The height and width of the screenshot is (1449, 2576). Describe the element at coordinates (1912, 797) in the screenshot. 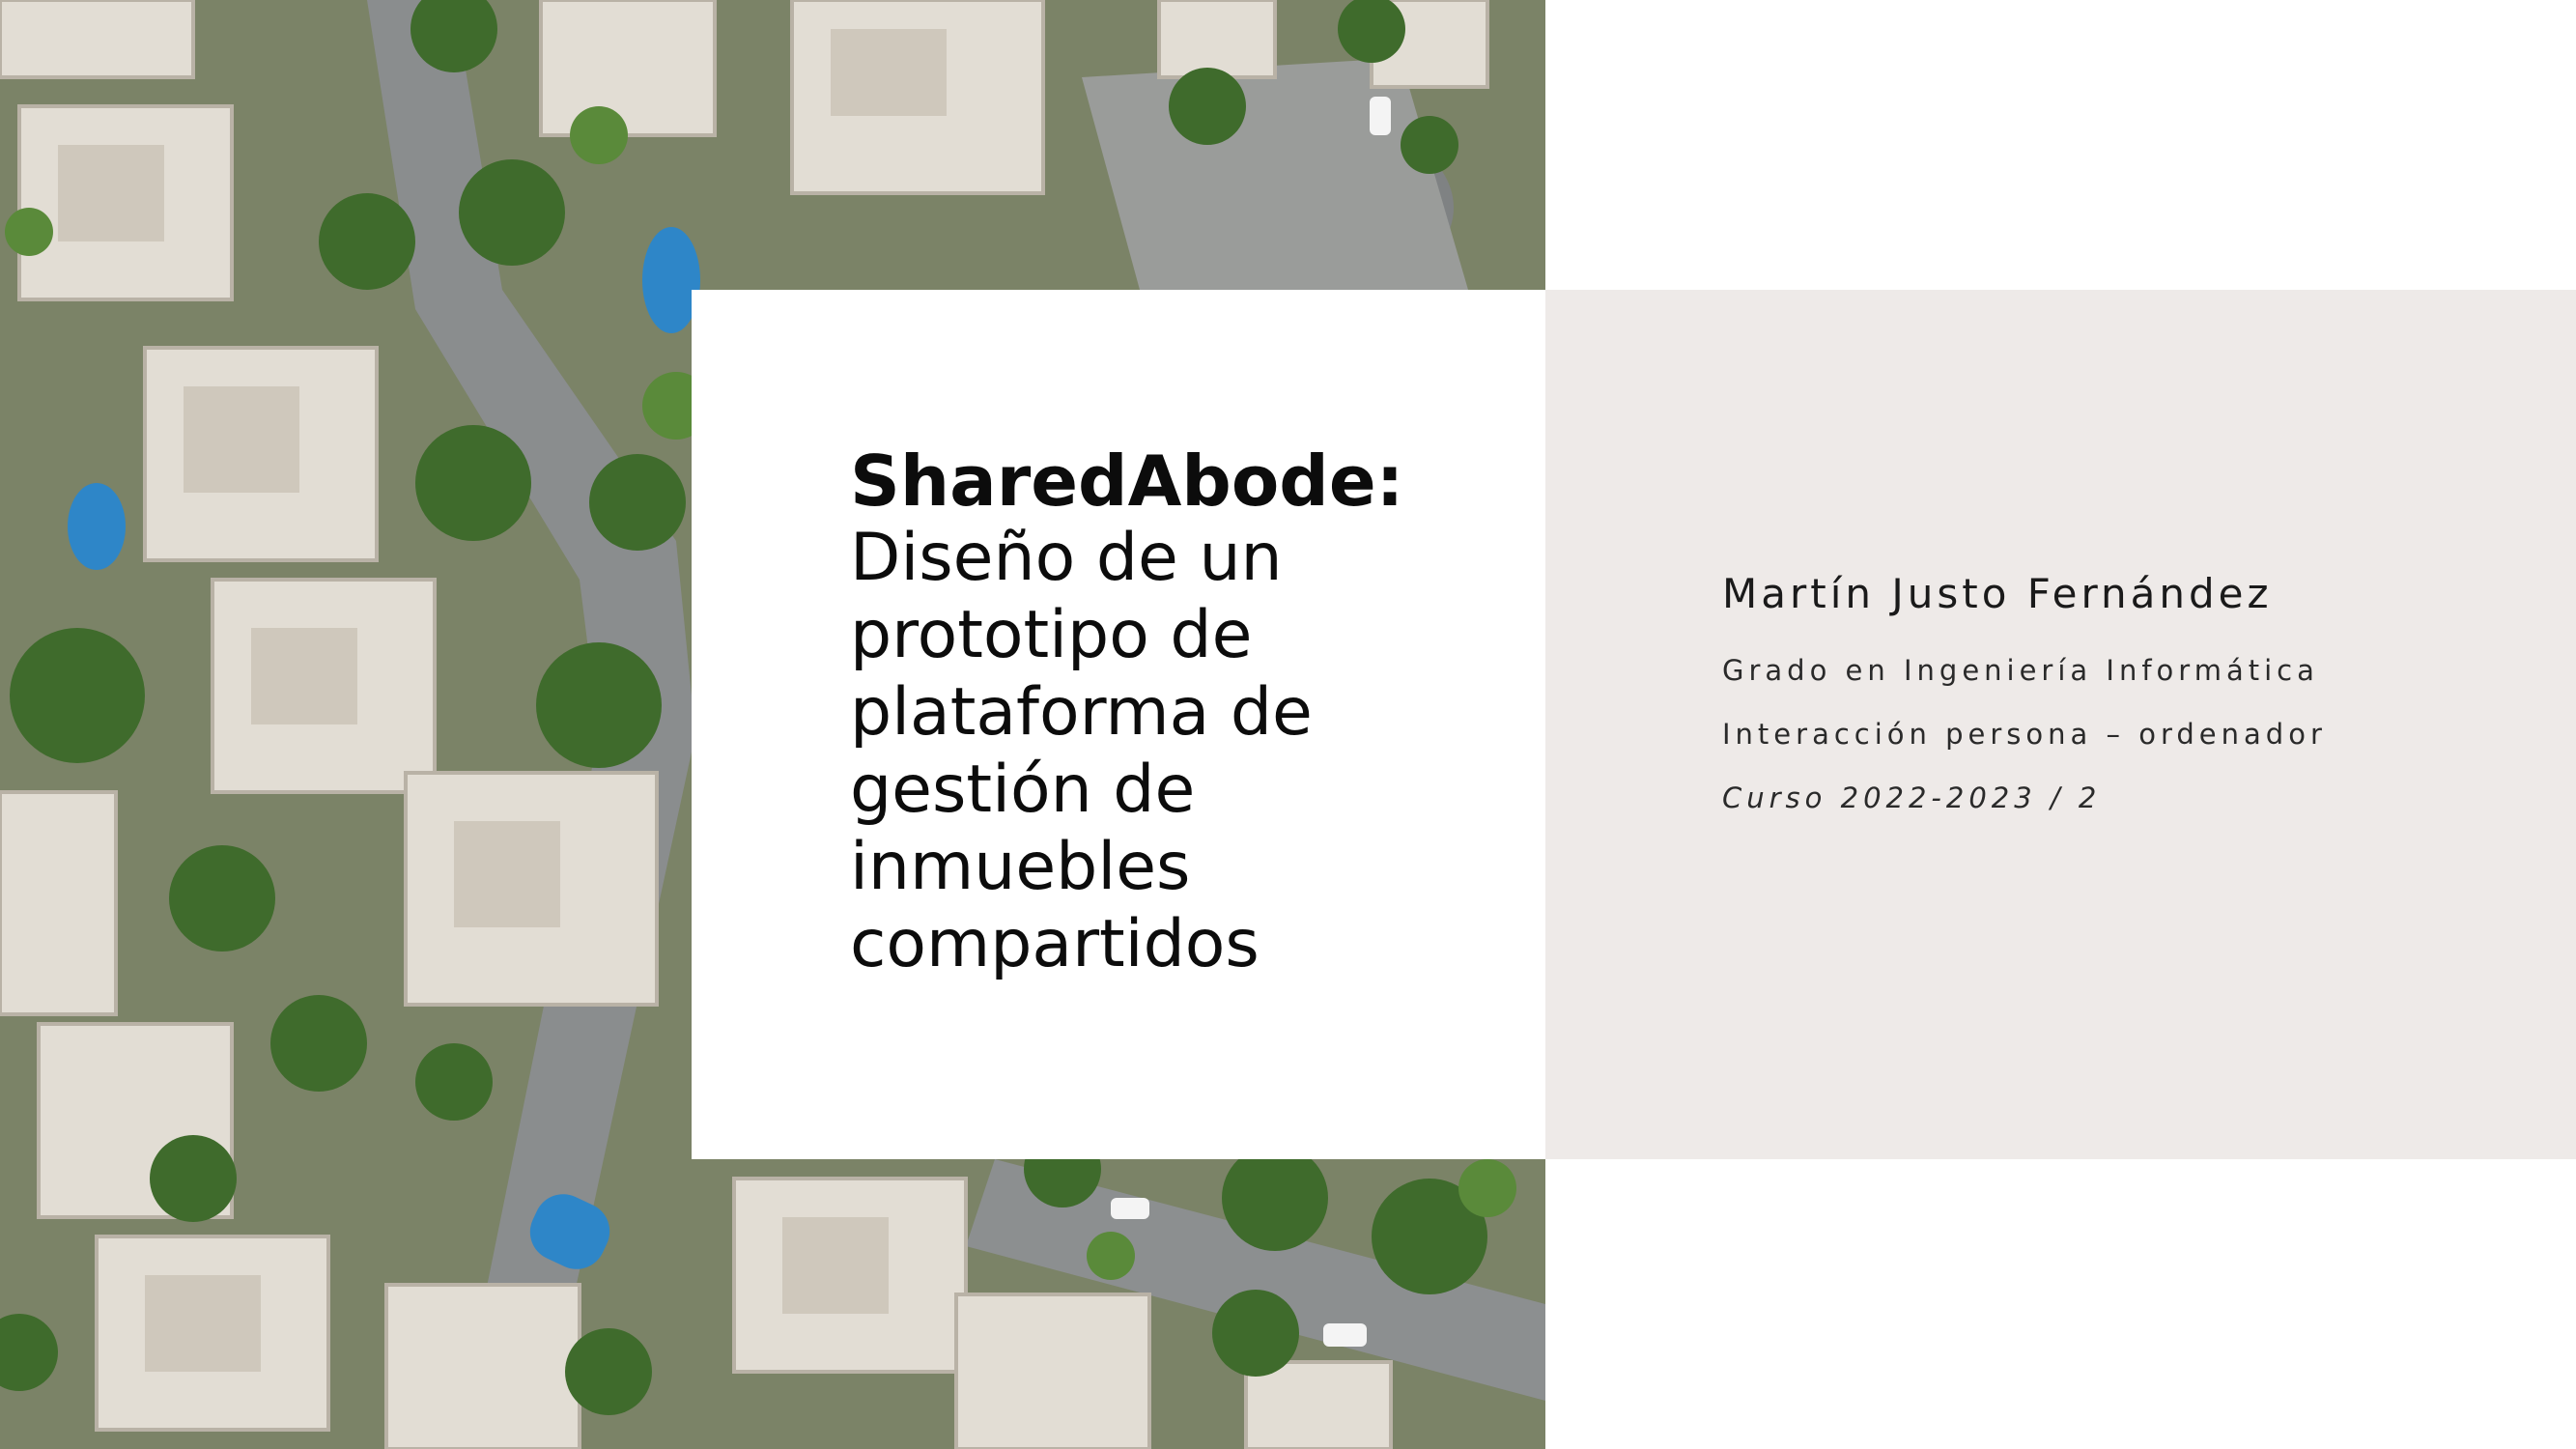

I see `academic-year: Curso 2022-2023 / 2` at that location.